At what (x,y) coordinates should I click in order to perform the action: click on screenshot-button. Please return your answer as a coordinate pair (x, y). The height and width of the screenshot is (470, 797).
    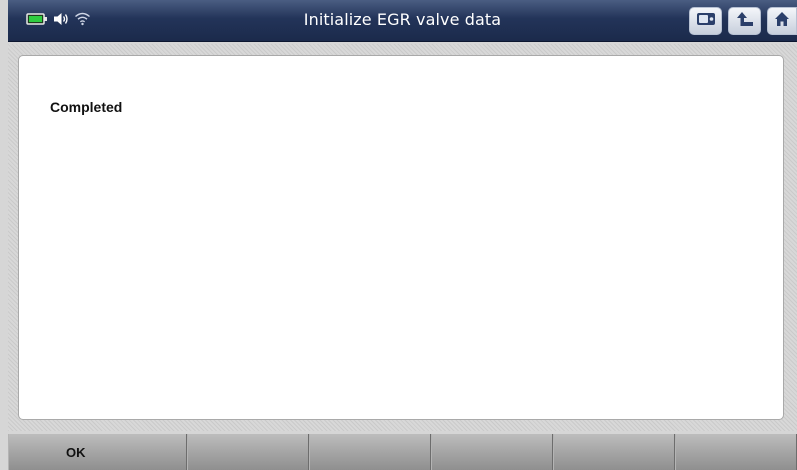
    Looking at the image, I should click on (705, 21).